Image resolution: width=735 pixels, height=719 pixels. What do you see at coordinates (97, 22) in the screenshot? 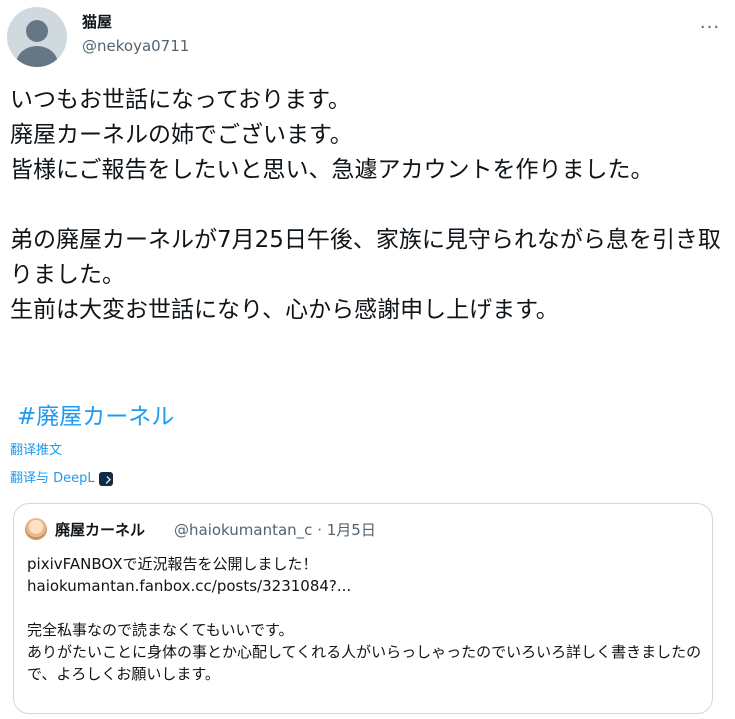
I see `user-name: 猫屋` at bounding box center [97, 22].